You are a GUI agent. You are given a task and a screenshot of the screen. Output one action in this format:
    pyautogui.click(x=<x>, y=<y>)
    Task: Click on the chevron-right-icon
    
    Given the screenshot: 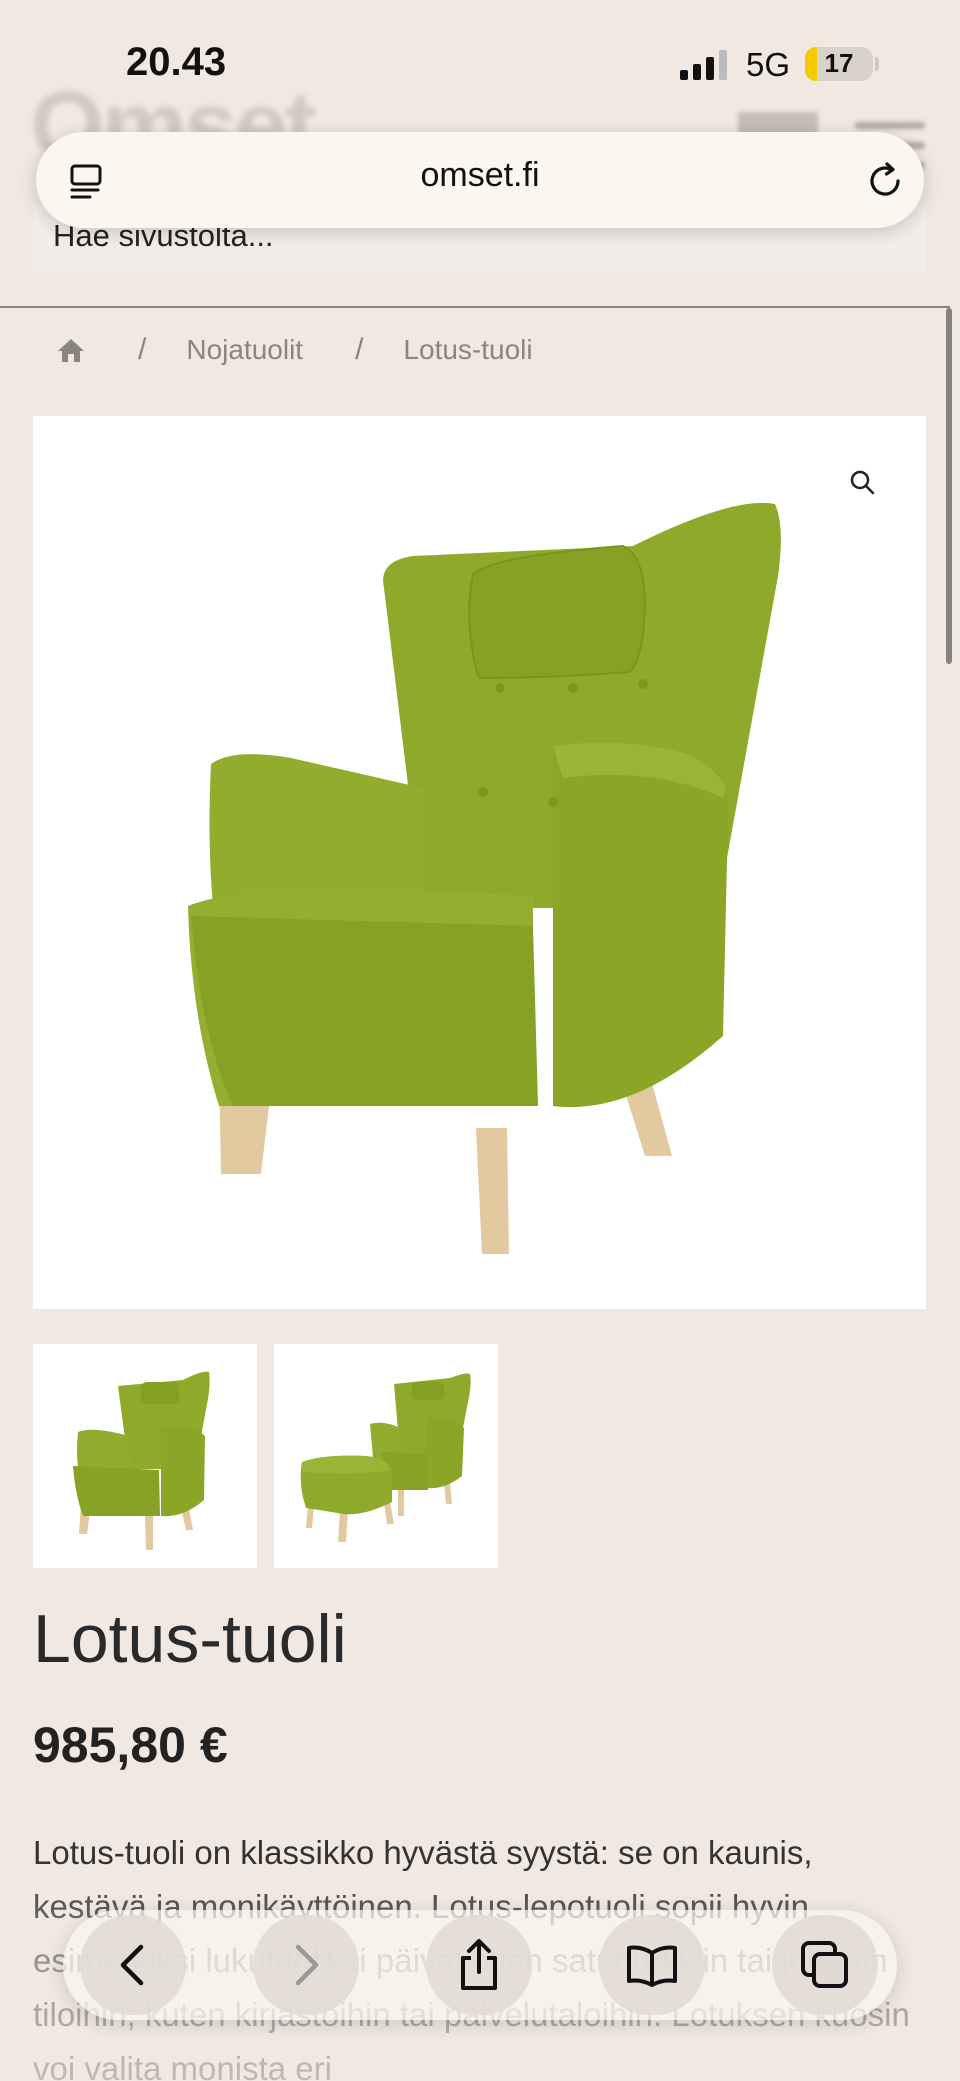 What is the action you would take?
    pyautogui.click(x=307, y=1965)
    